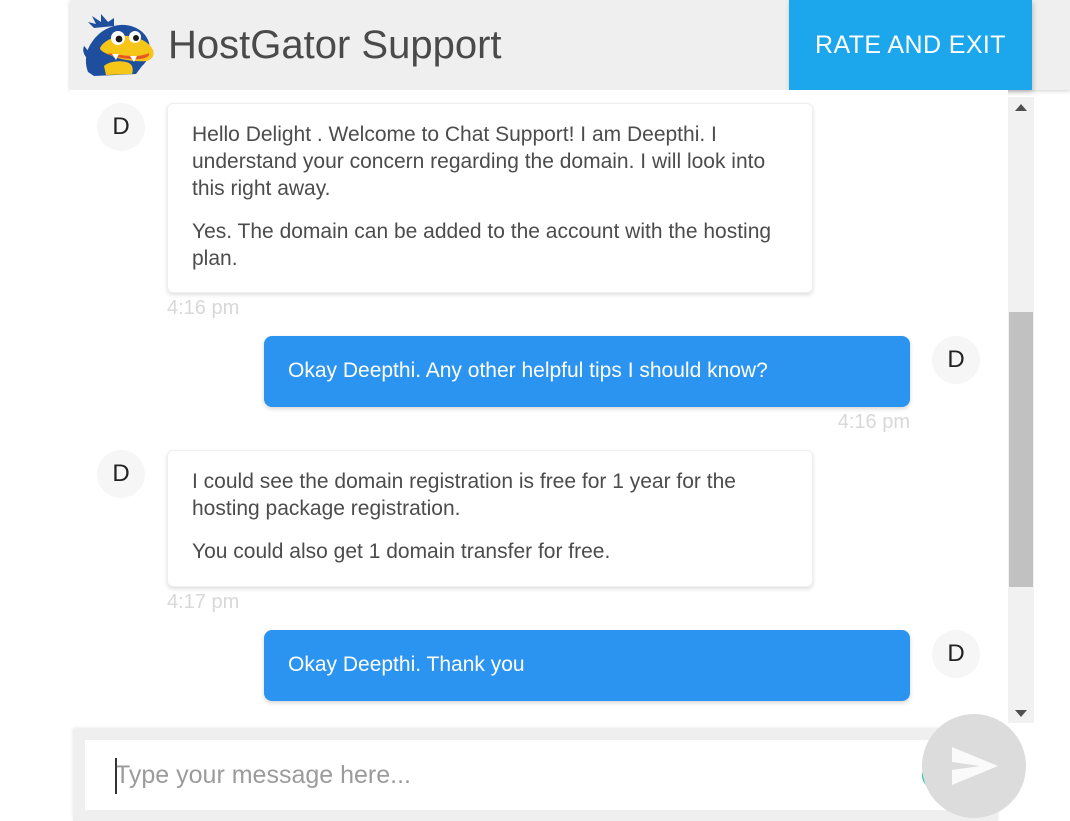  I want to click on chat-scrollbar, so click(1021, 410).